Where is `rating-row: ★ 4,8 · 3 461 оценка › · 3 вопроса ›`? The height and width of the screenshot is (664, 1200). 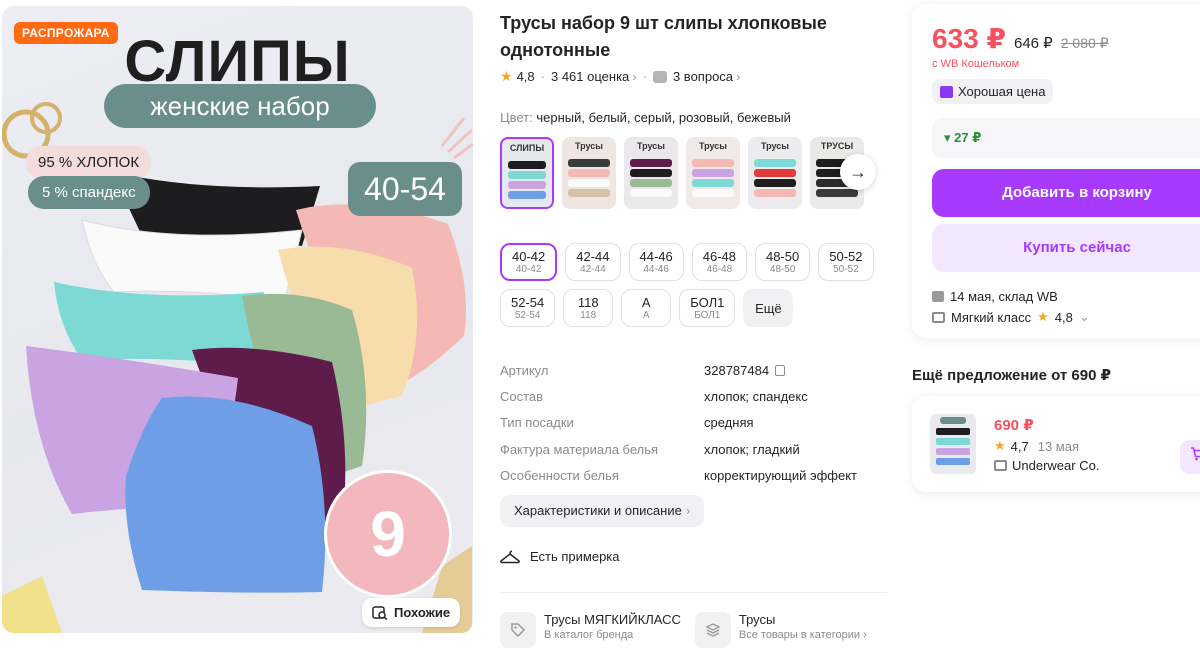 rating-row: ★ 4,8 · 3 461 оценка › · 3 вопроса › is located at coordinates (620, 76).